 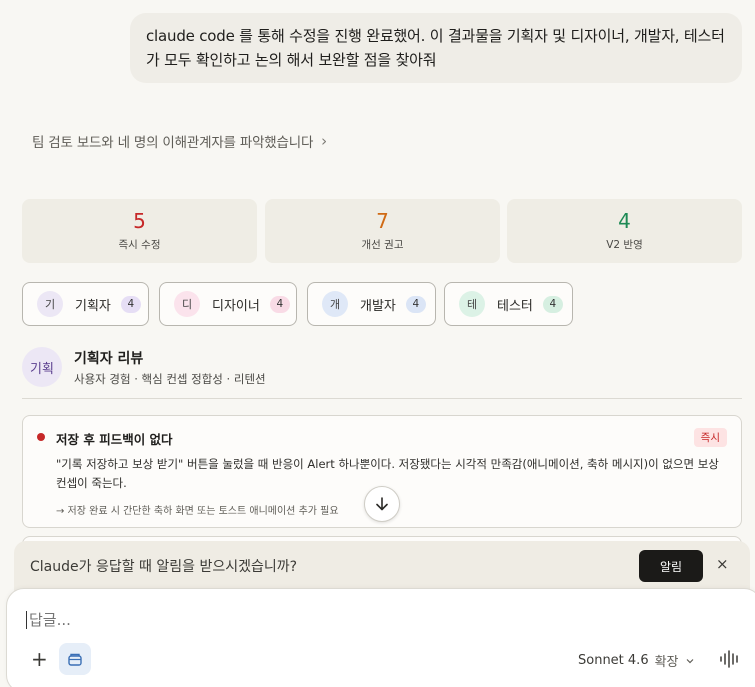 I want to click on stat-recommend: 7 개선 권고, so click(x=382, y=231).